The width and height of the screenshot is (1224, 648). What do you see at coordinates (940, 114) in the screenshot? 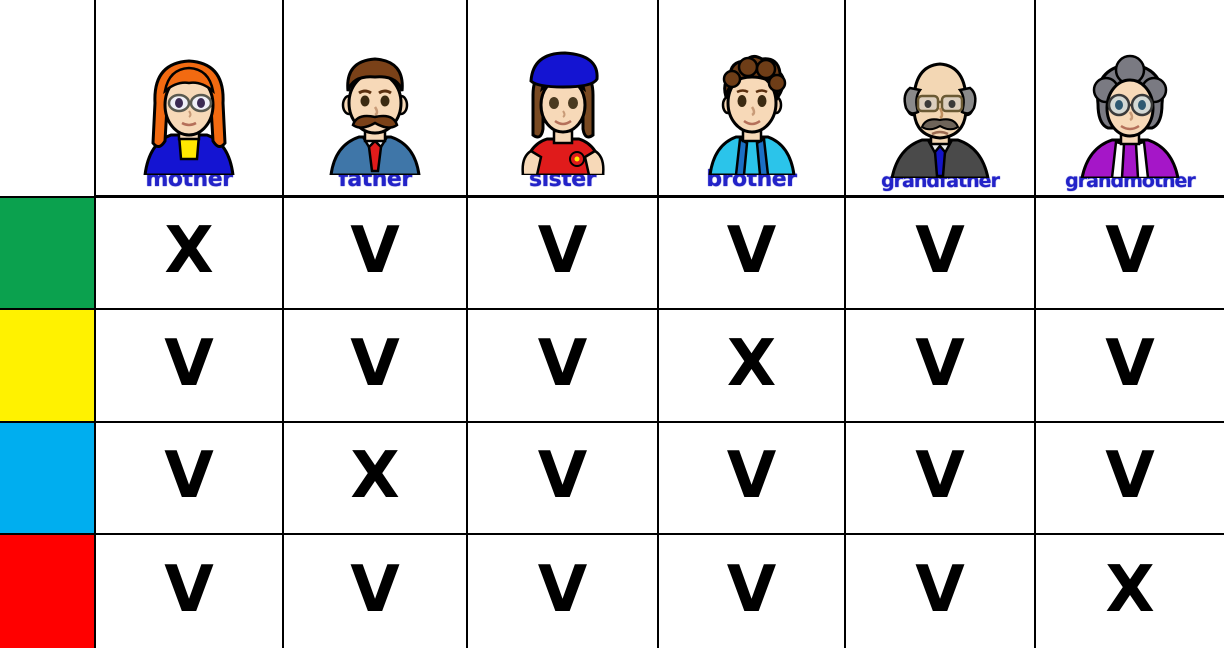
I see `grandfather-portrait-icon` at bounding box center [940, 114].